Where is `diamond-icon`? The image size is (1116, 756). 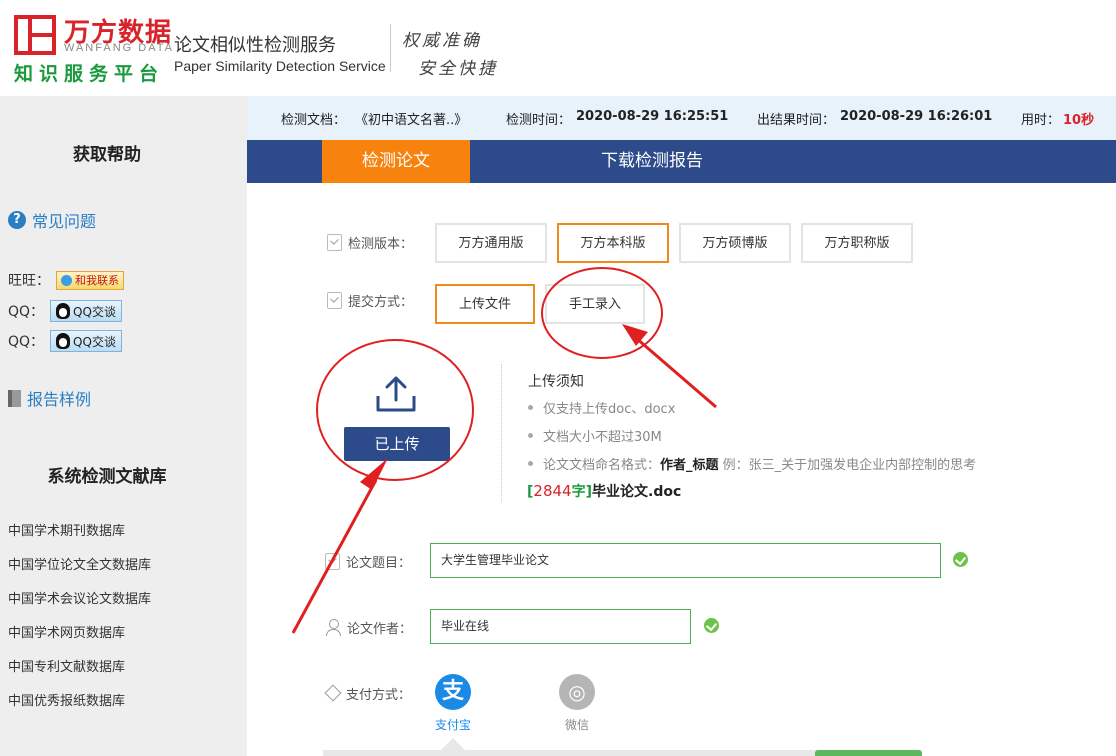
diamond-icon is located at coordinates (332, 693).